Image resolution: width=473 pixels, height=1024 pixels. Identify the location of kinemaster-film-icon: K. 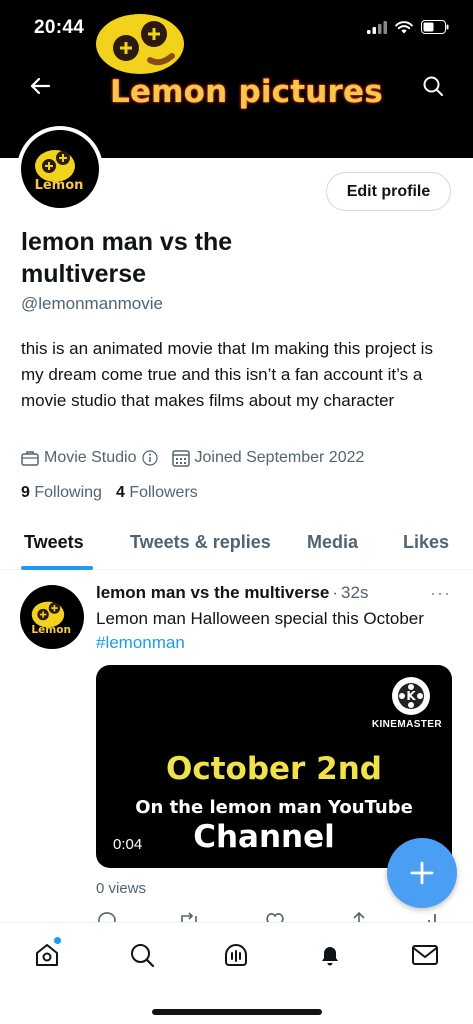
(411, 696).